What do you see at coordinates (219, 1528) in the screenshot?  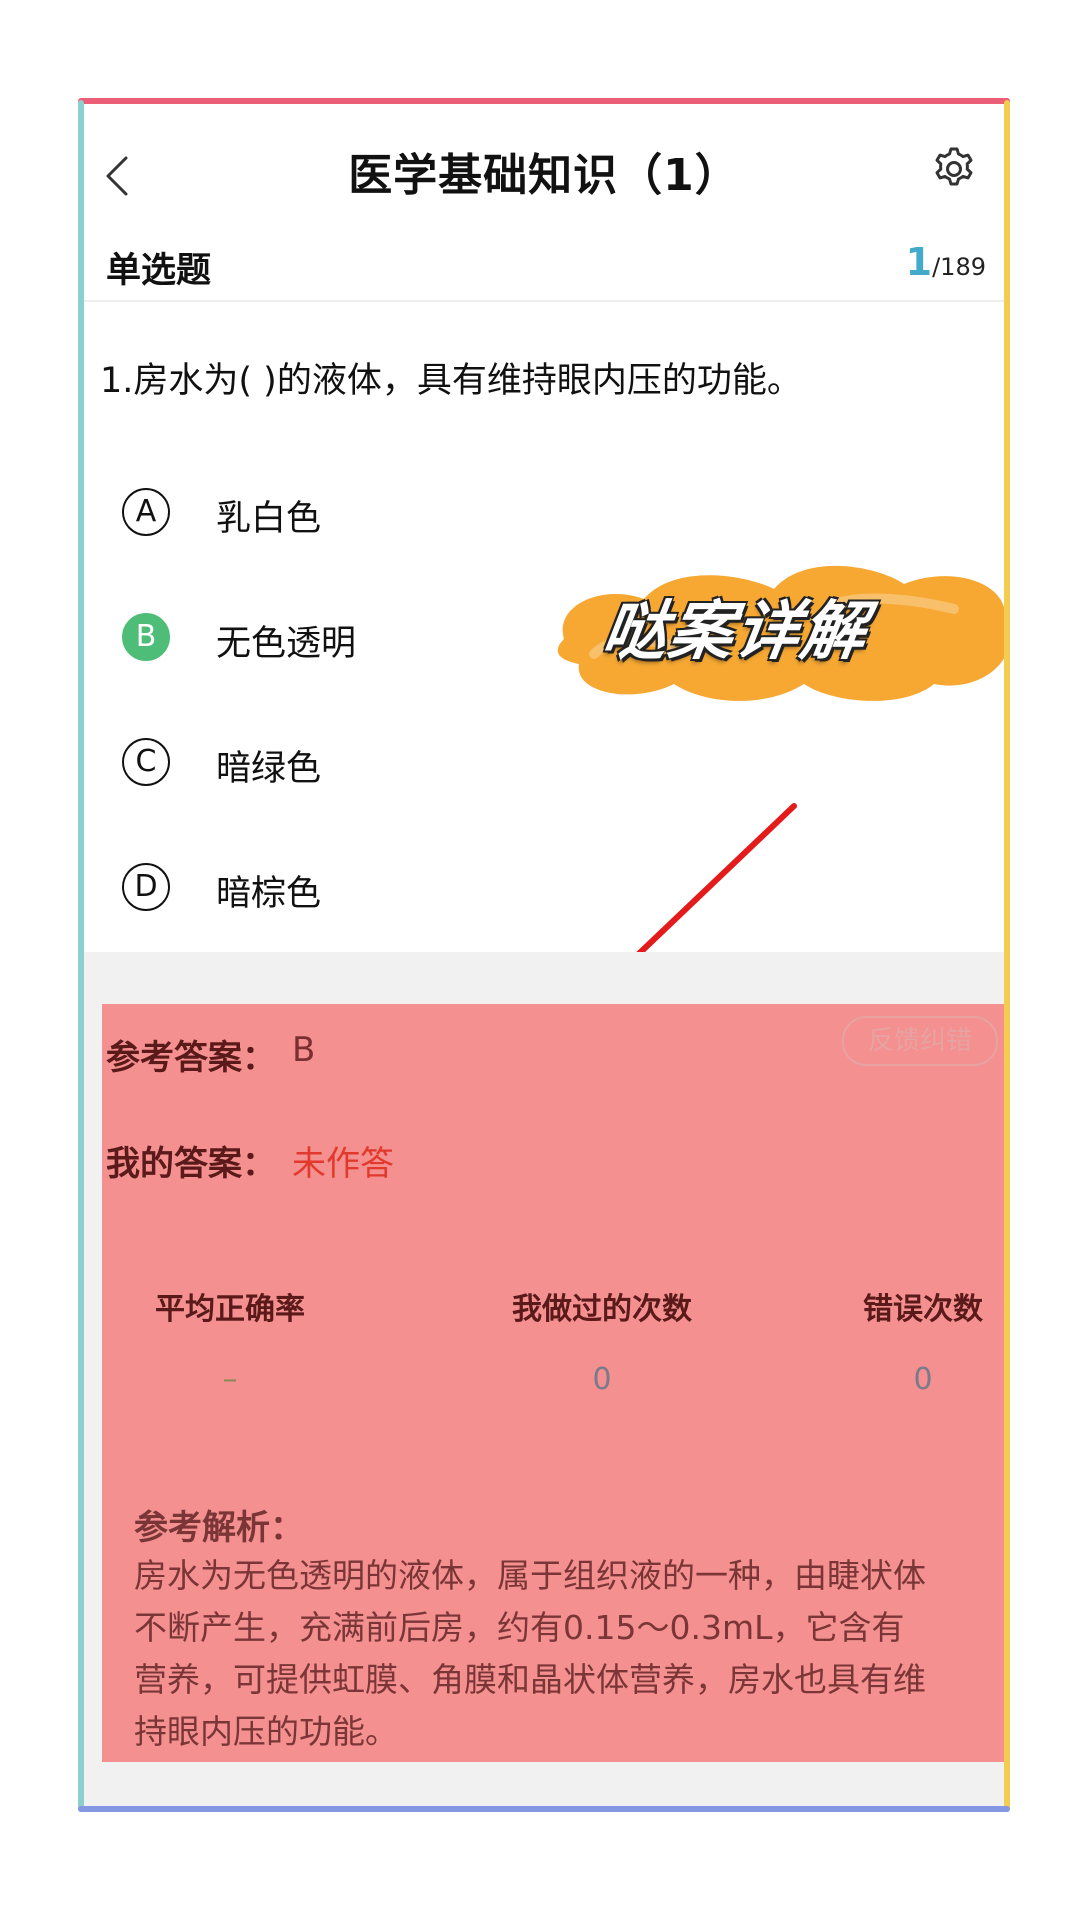 I see `analysis-title: 参考解析：` at bounding box center [219, 1528].